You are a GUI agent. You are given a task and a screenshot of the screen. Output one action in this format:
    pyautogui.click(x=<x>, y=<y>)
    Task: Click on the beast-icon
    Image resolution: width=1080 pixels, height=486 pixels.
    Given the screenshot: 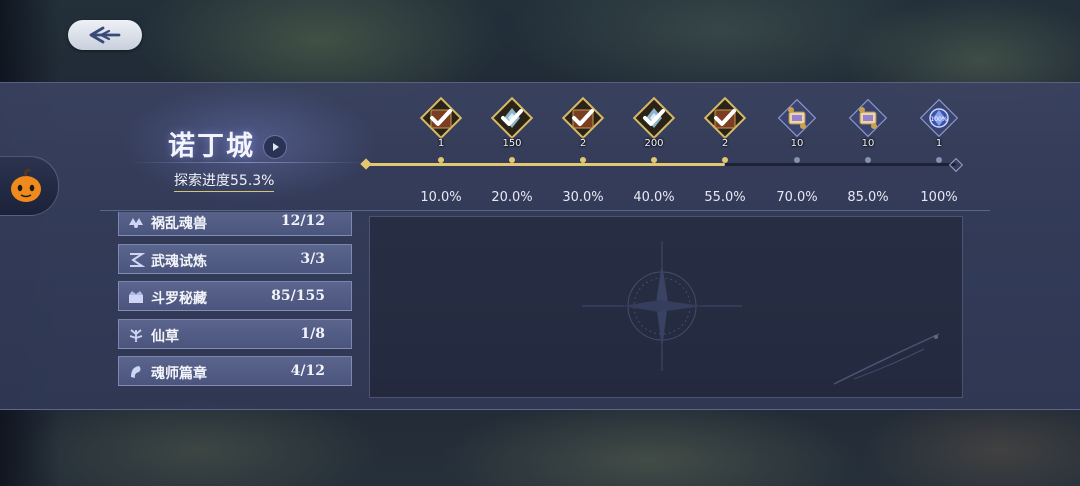 What is the action you would take?
    pyautogui.click(x=136, y=222)
    